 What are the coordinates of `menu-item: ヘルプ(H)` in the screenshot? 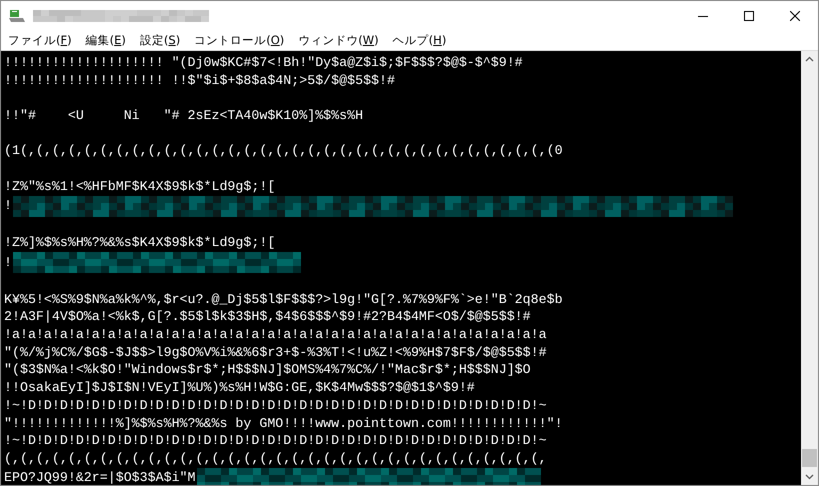 It's located at (420, 40).